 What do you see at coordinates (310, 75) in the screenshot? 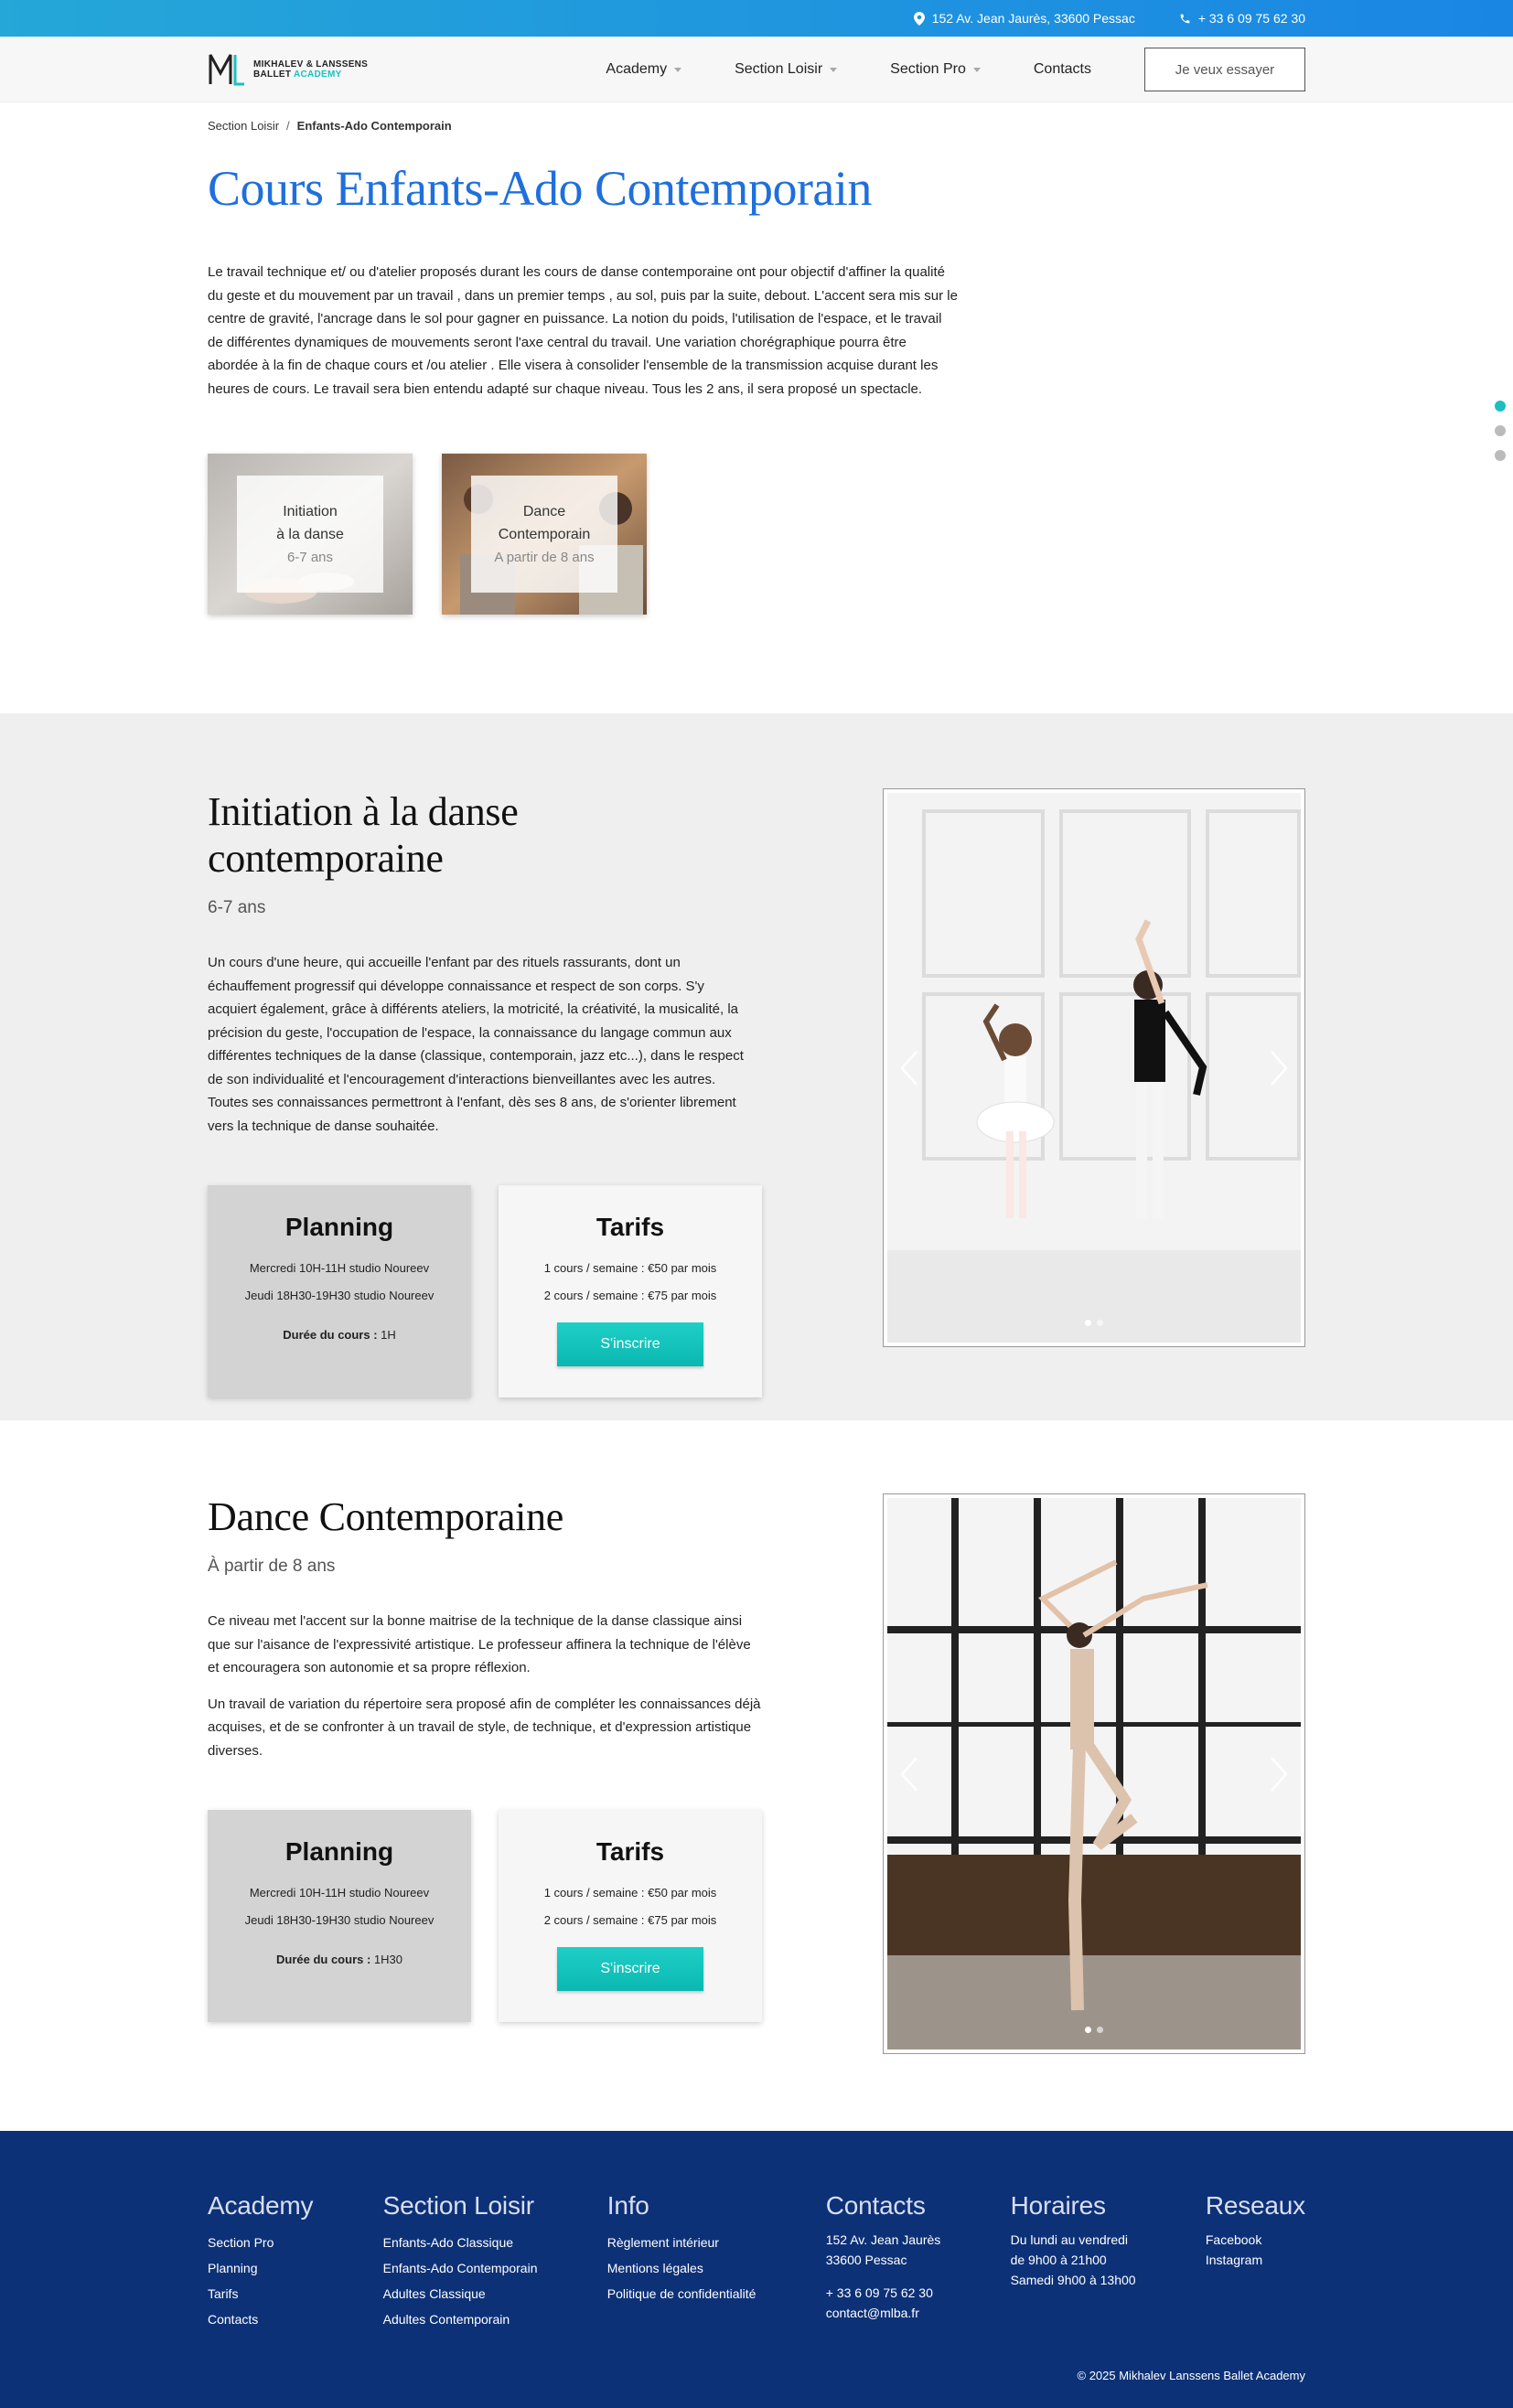
I see `logo-line2: BALLET ACADEMY` at bounding box center [310, 75].